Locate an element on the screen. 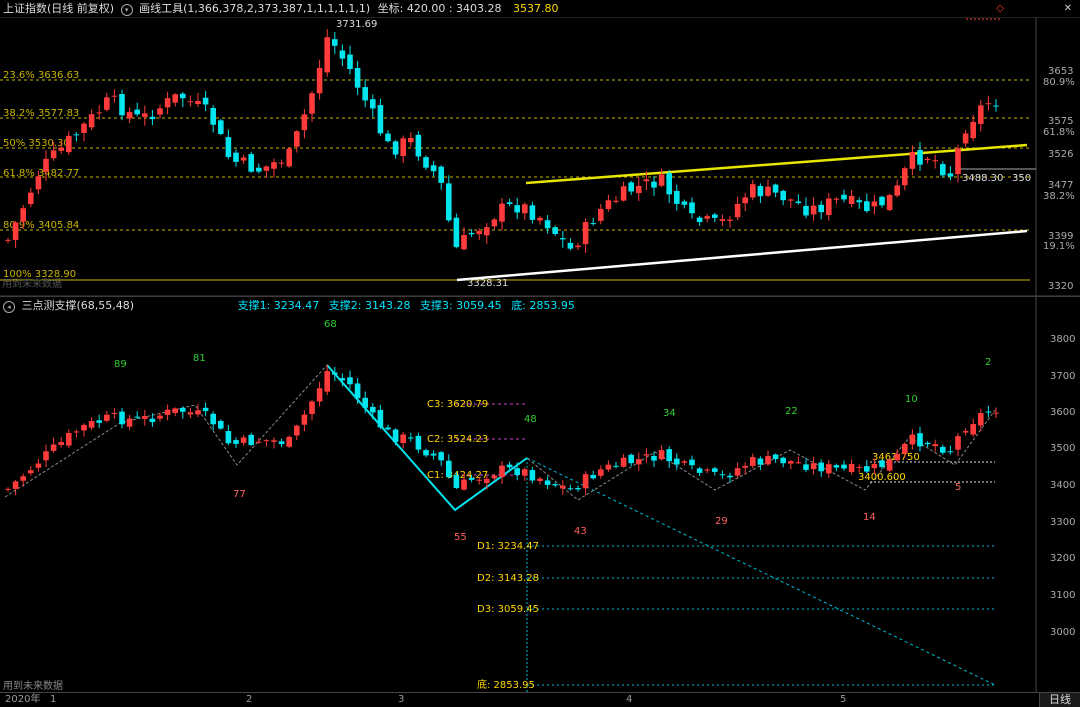 This screenshot has width=1080, height=707. count-green: 22 is located at coordinates (791, 411).